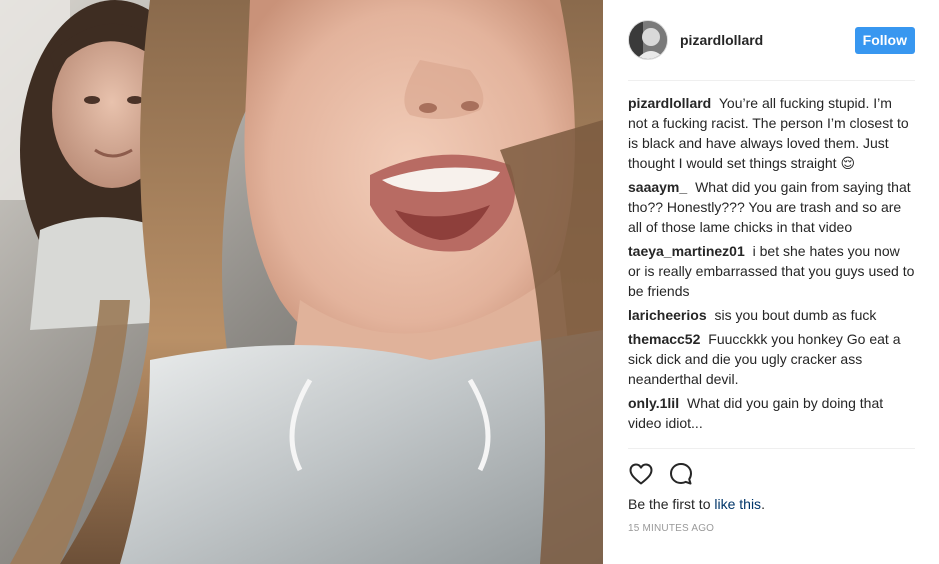  Describe the element at coordinates (641, 474) in the screenshot. I see `heart-icon` at that location.